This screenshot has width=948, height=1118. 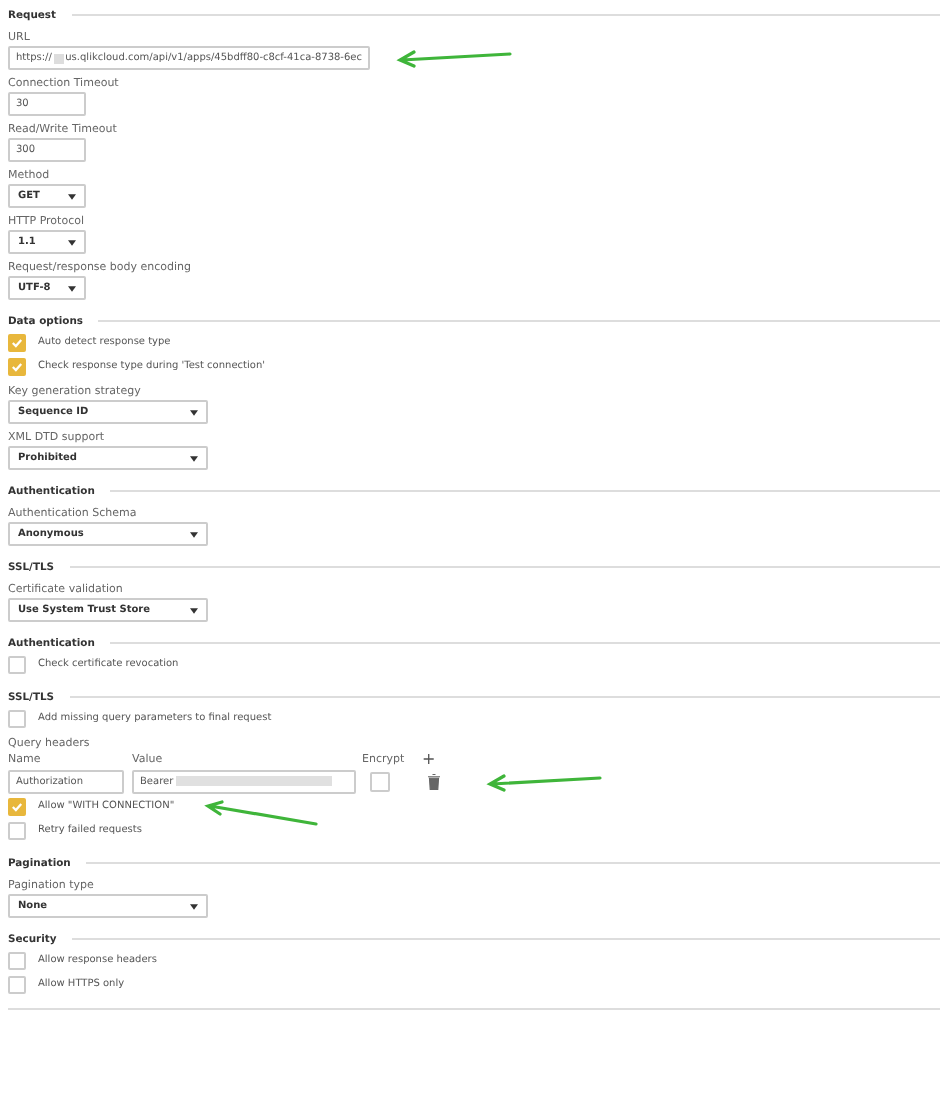 I want to click on trash-icon, so click(x=434, y=781).